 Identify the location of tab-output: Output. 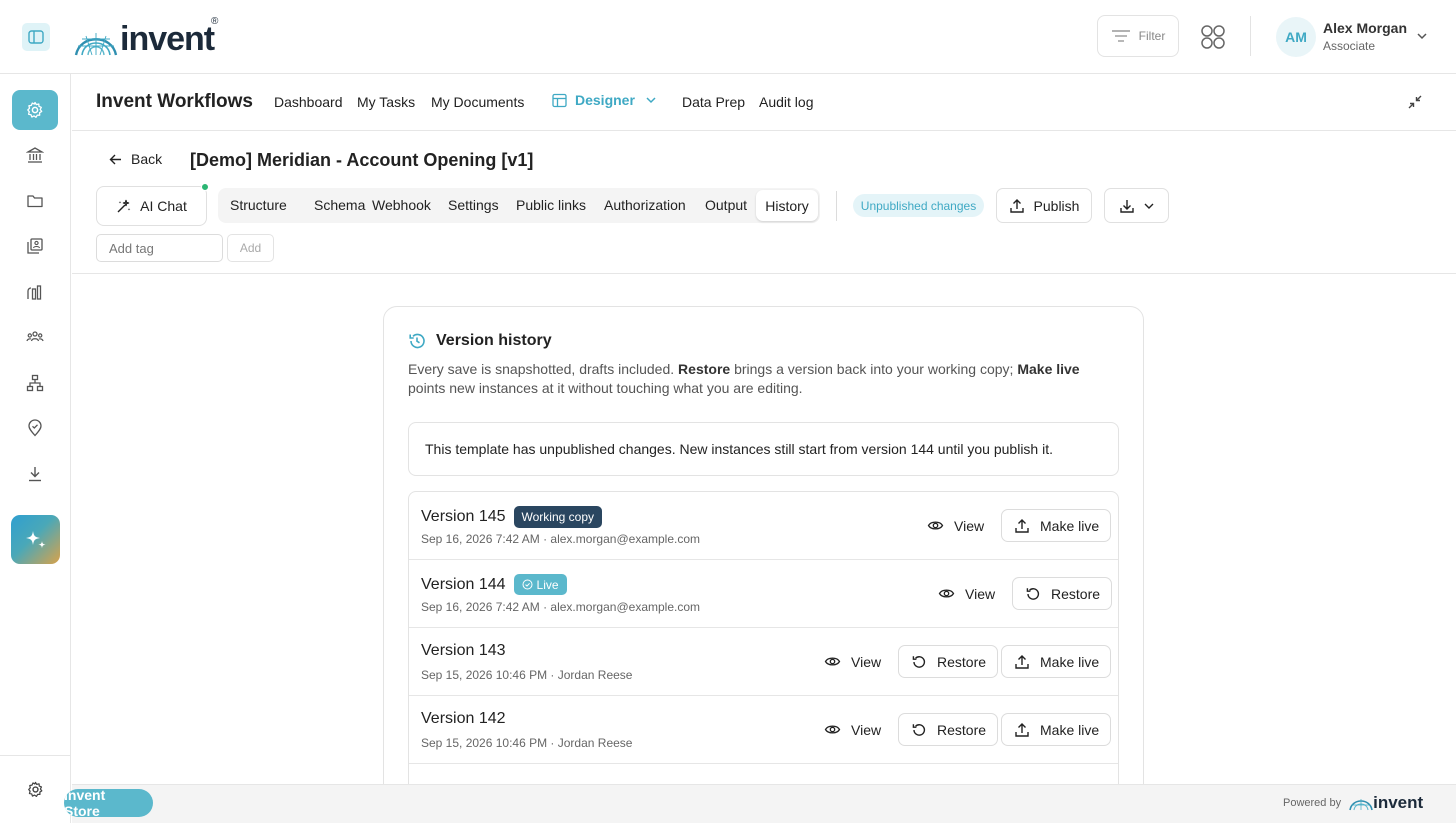
(726, 205).